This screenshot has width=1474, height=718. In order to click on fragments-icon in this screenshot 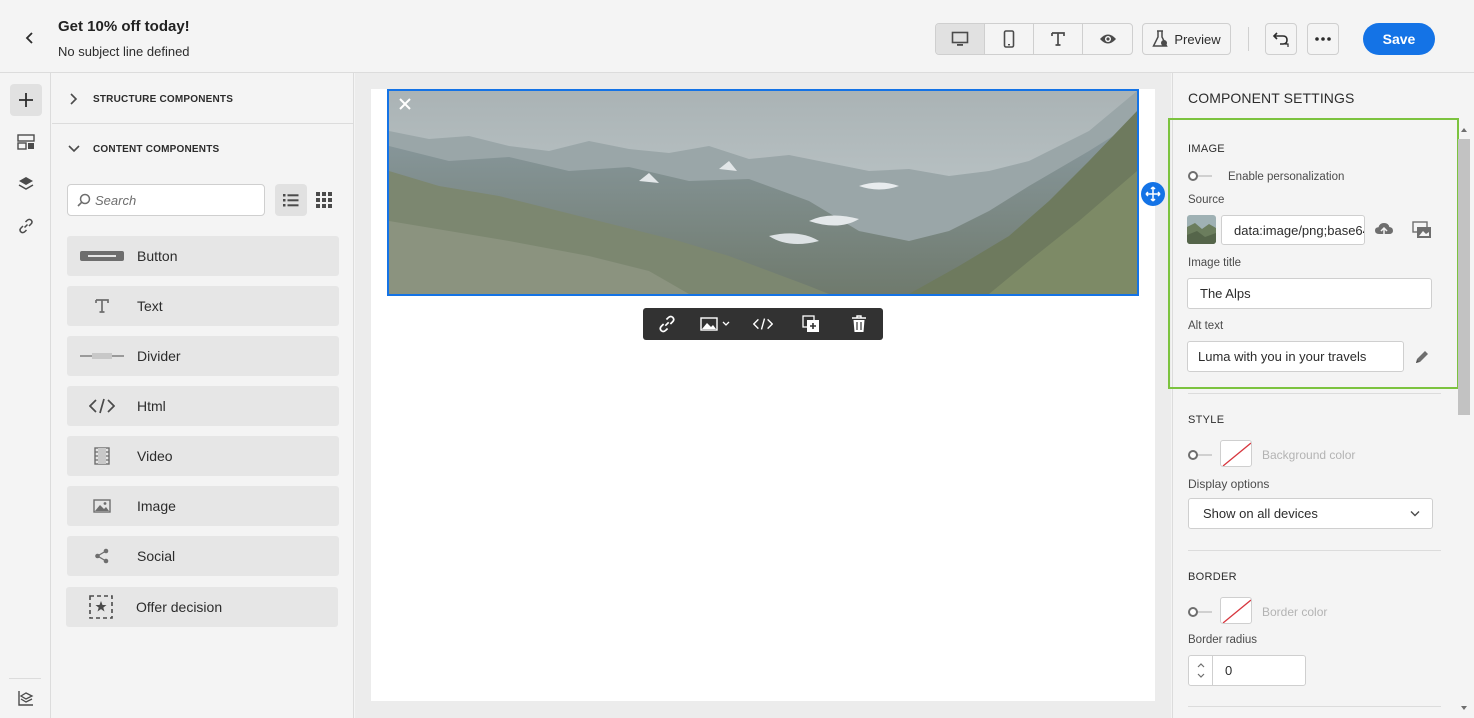, I will do `click(26, 142)`.